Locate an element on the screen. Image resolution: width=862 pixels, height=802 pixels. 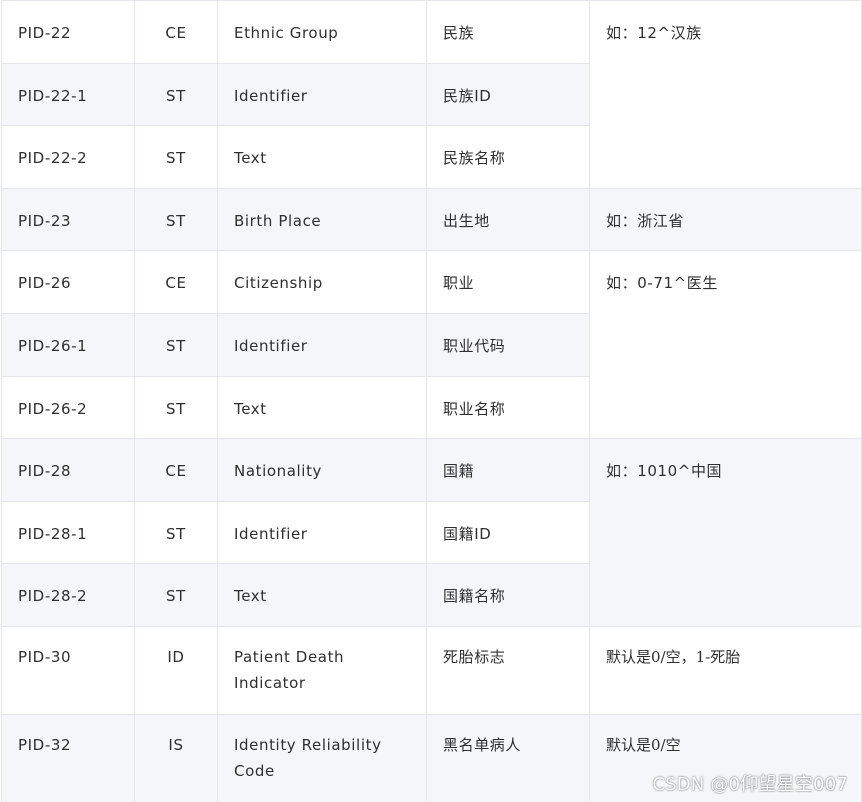
field-id-cell: PID-22-2 is located at coordinates (68, 157).